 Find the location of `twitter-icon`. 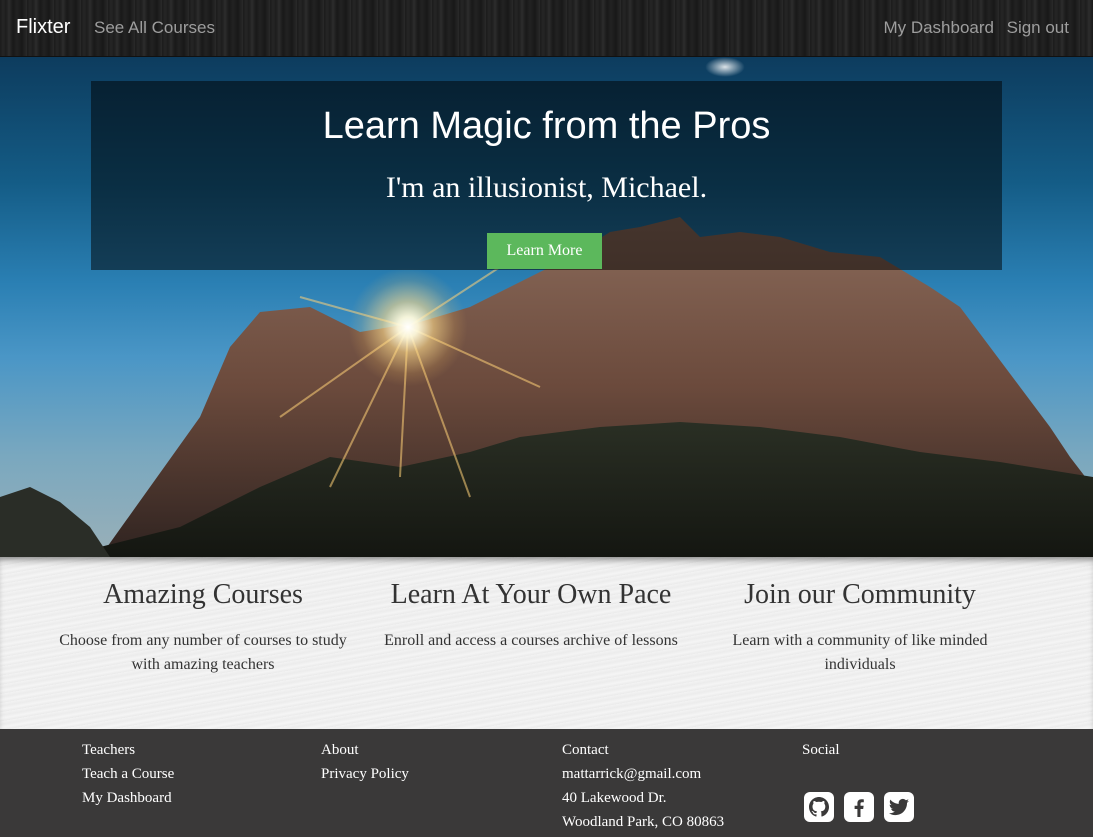

twitter-icon is located at coordinates (899, 807).